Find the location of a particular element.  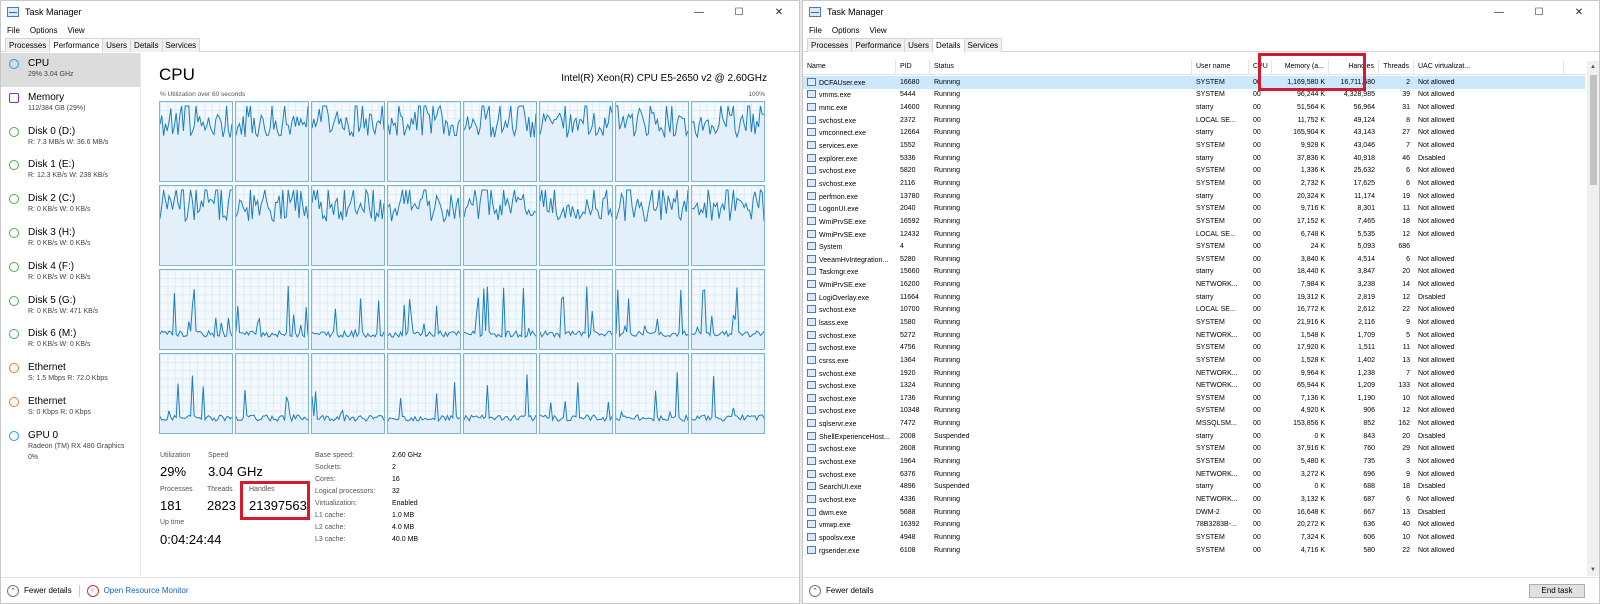

column-header: Threads is located at coordinates (1396, 67).